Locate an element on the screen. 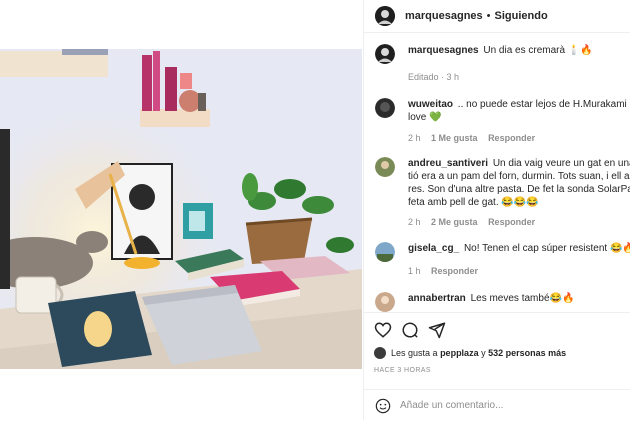 Image resolution: width=630 pixels, height=421 pixels. paper-plane-icon is located at coordinates (437, 330).